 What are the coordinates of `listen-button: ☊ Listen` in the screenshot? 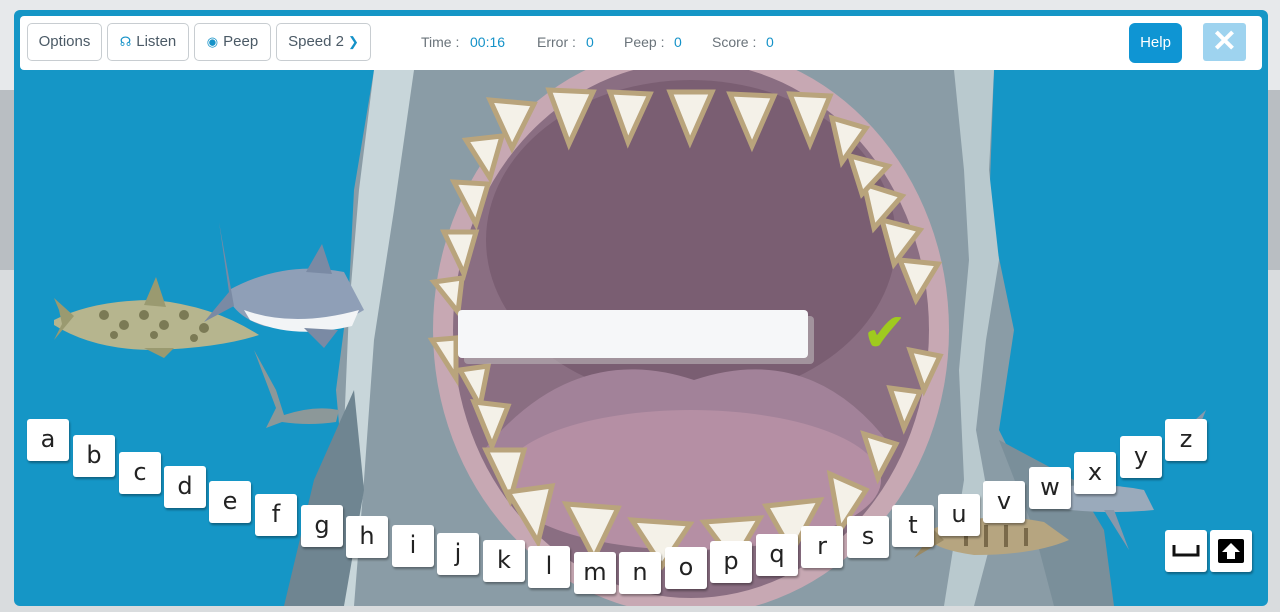 It's located at (148, 42).